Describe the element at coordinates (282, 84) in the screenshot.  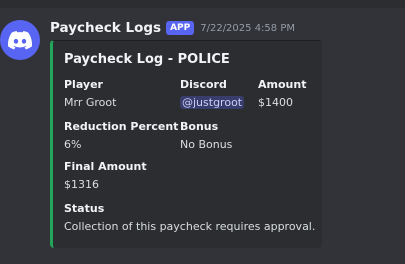
I see `field-name-amount: Amount` at that location.